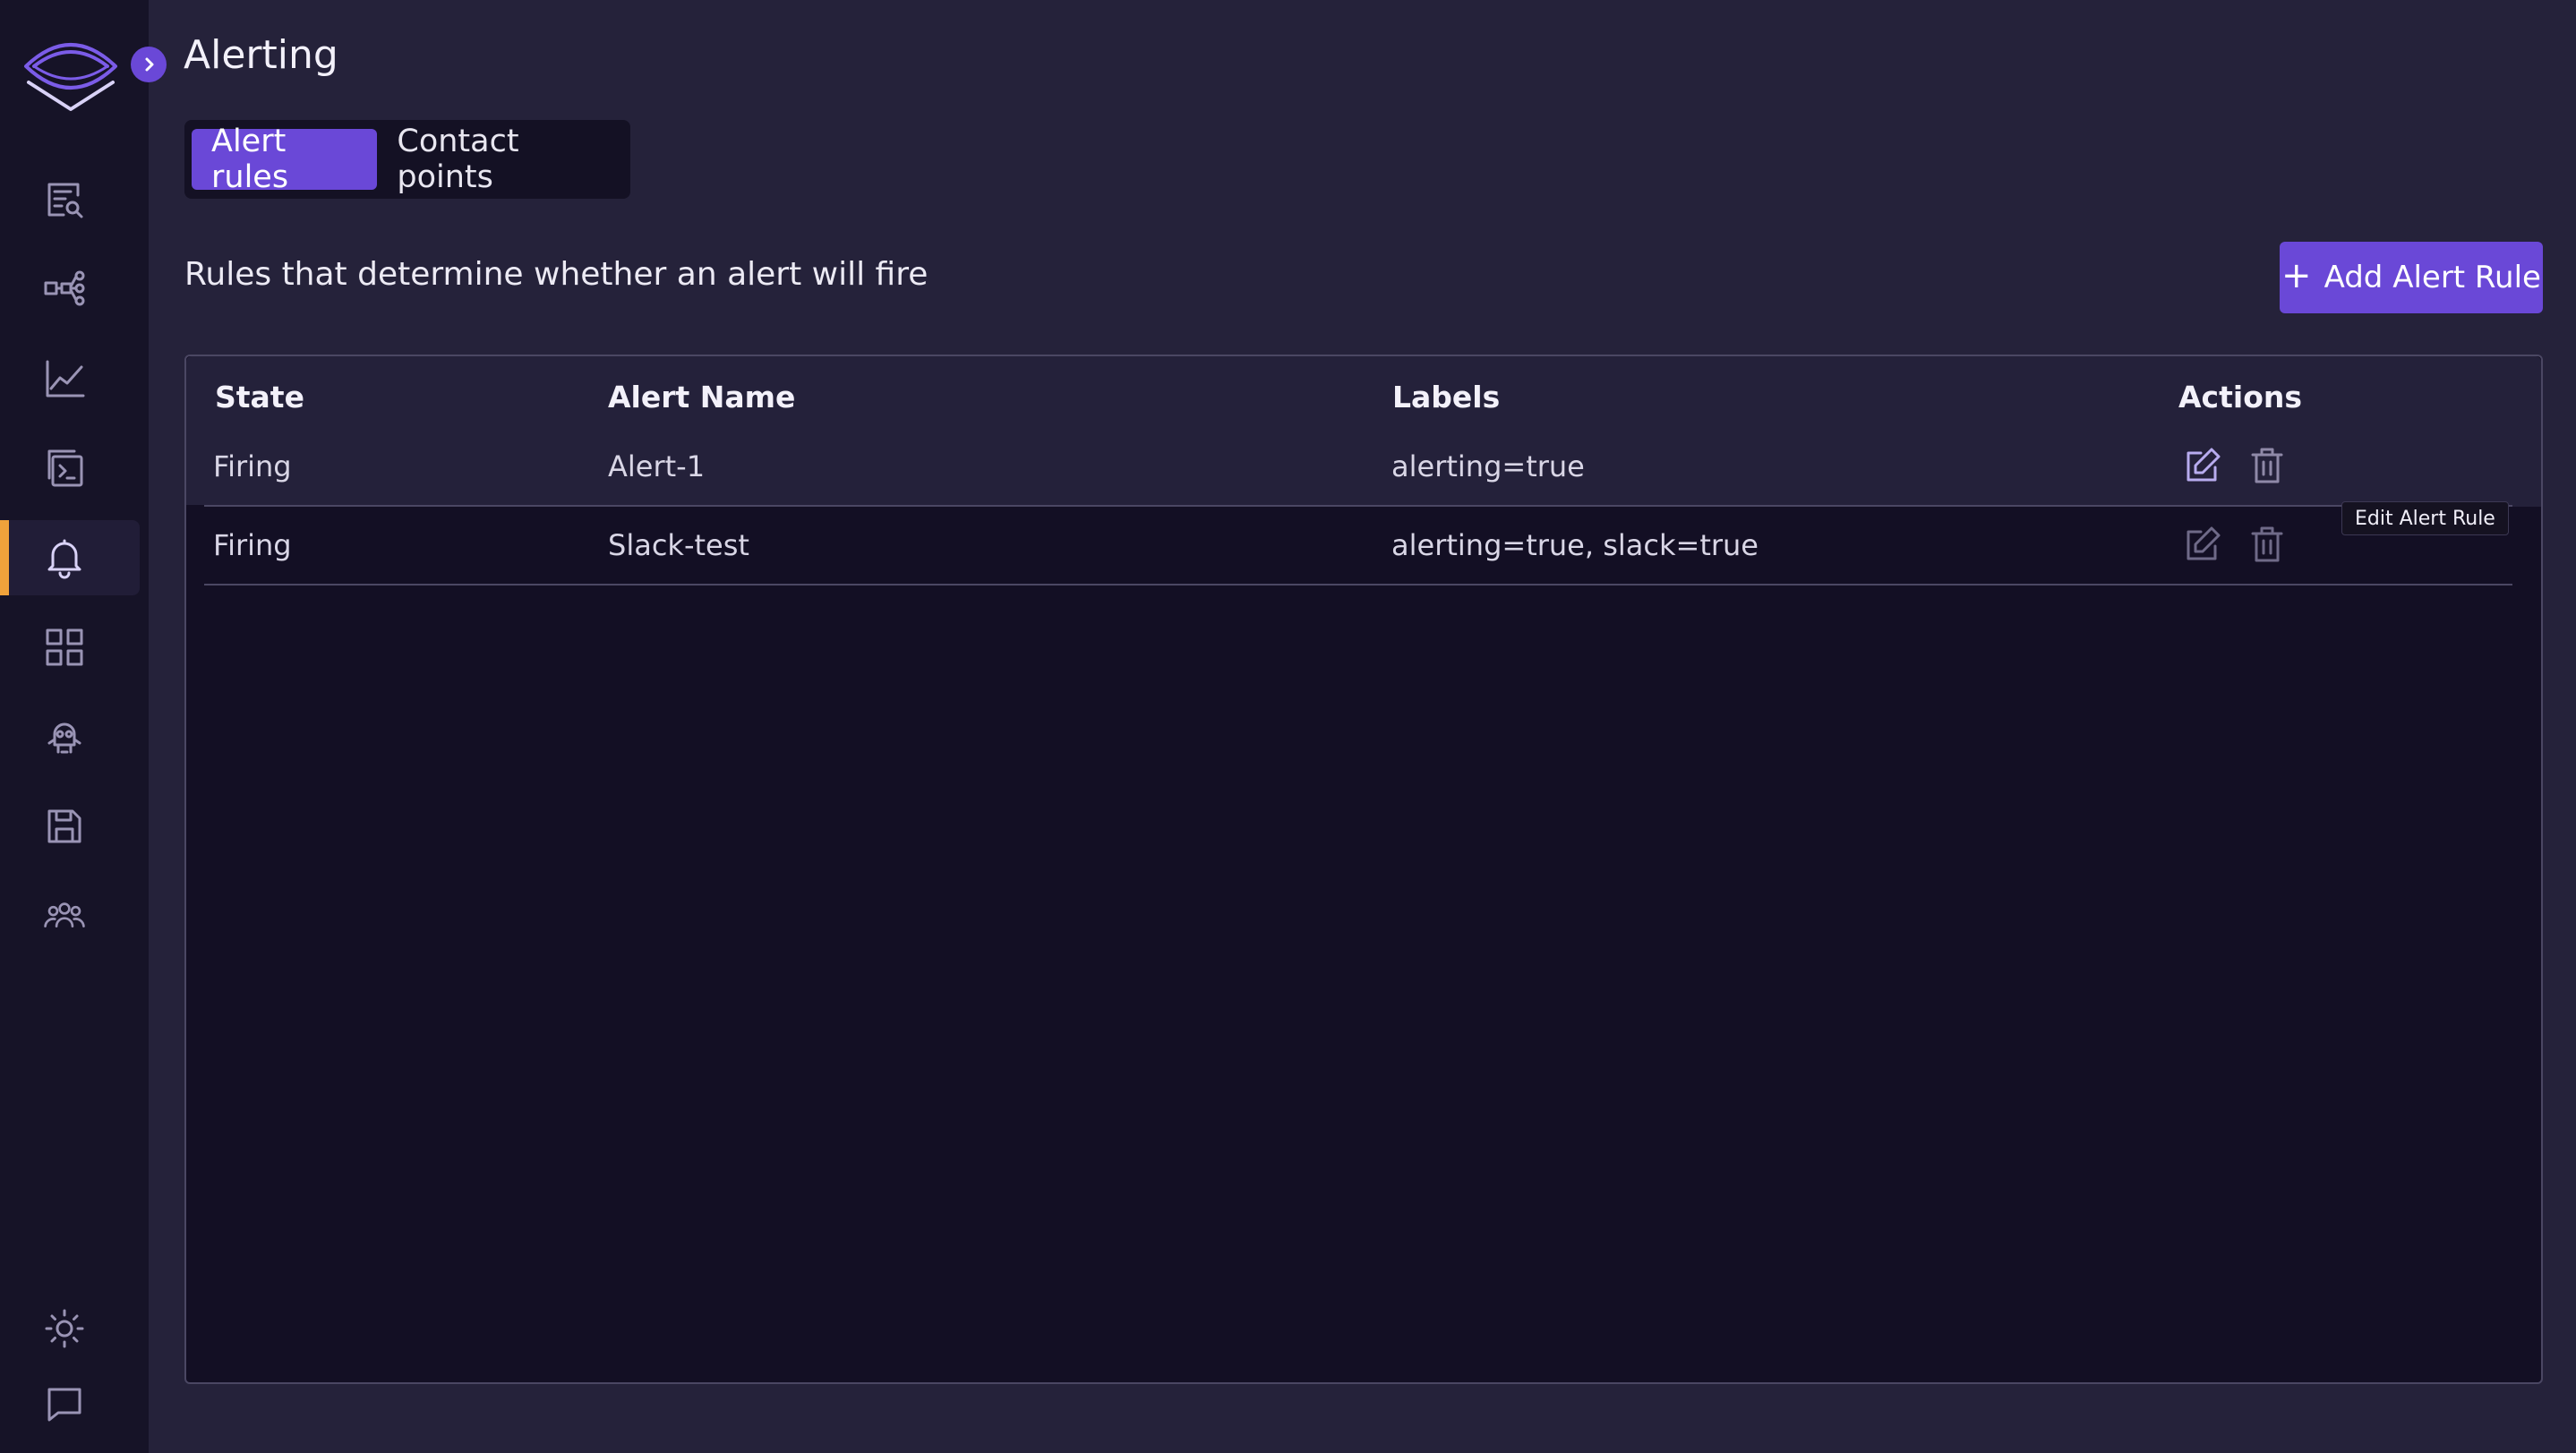 Image resolution: width=2576 pixels, height=1453 pixels. Describe the element at coordinates (64, 1405) in the screenshot. I see `feedback-chat-icon` at that location.